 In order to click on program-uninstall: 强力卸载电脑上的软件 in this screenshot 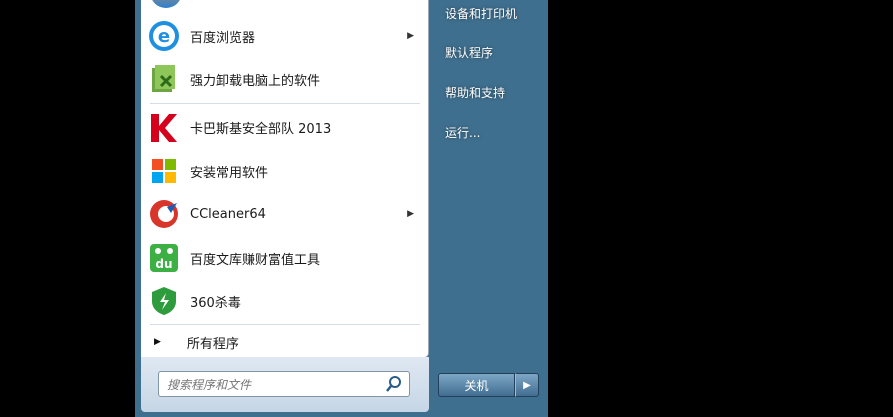, I will do `click(285, 79)`.